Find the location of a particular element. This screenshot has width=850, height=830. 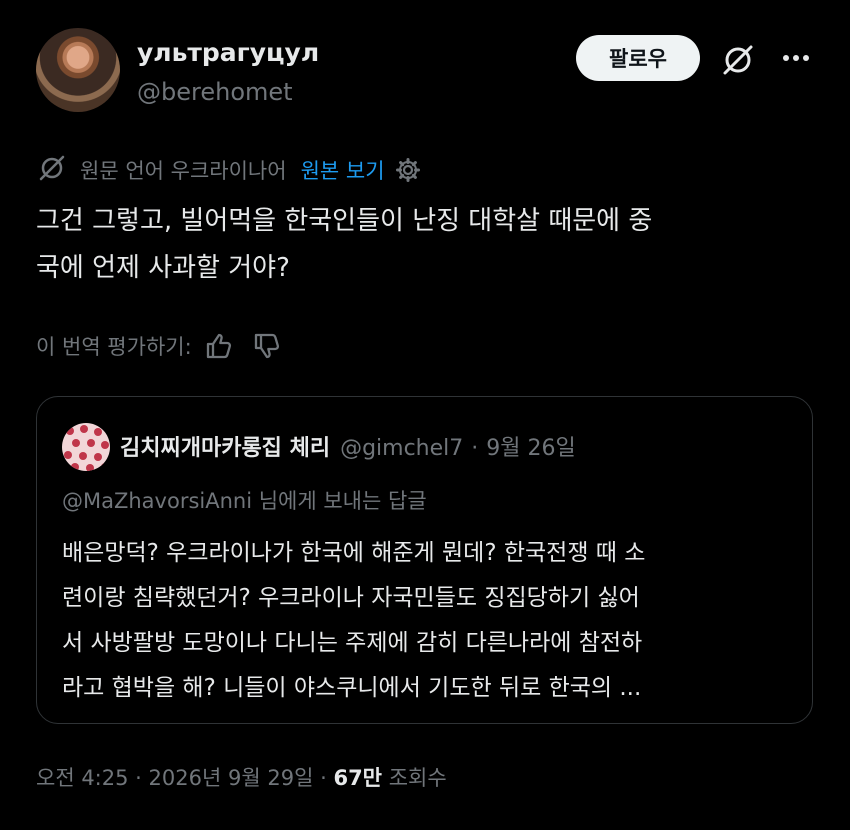

translation-row: 원문 언어 우크라이나어 원본 보기 is located at coordinates (228, 170).